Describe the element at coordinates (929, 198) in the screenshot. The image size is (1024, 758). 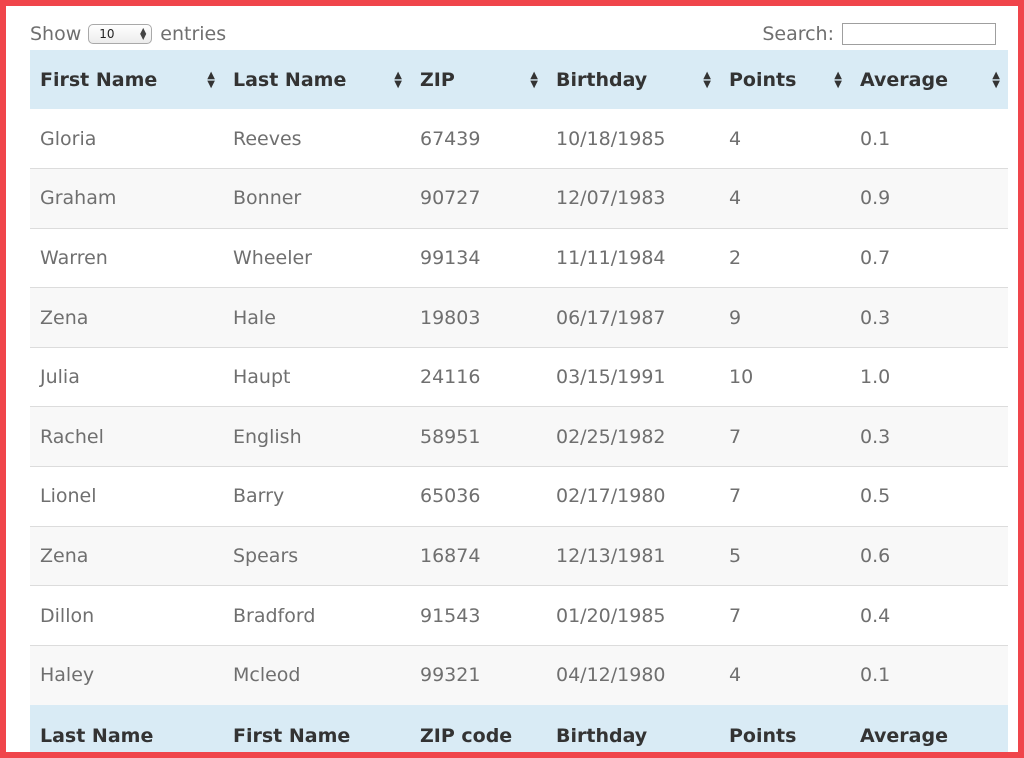
I see `cell-average: 0.9` at that location.